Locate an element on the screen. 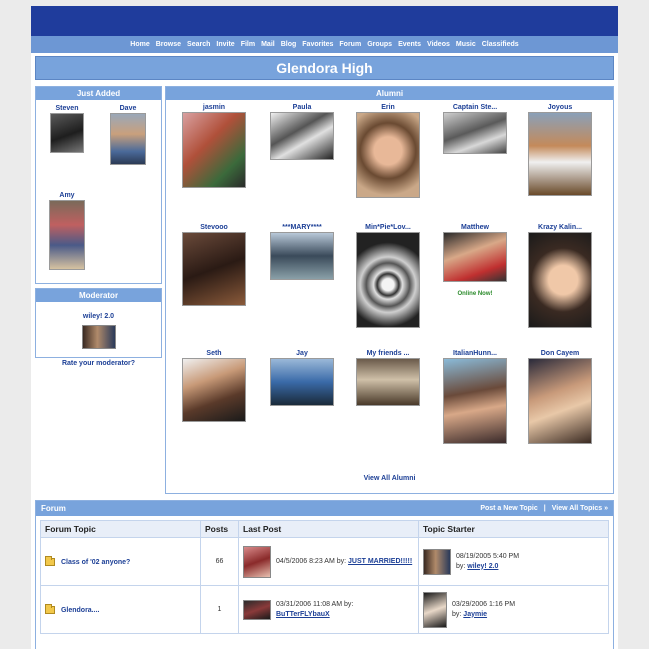  col-topic-starter: Topic Starter is located at coordinates (513, 529).